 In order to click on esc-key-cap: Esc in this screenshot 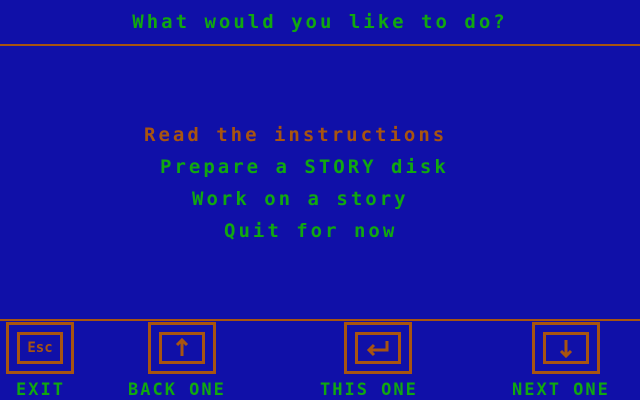, I will do `click(40, 348)`.